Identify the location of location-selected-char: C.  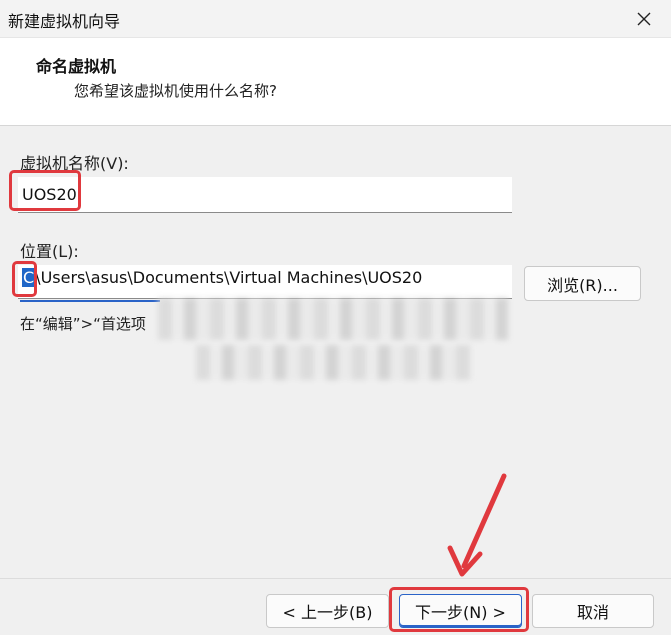
(29, 277).